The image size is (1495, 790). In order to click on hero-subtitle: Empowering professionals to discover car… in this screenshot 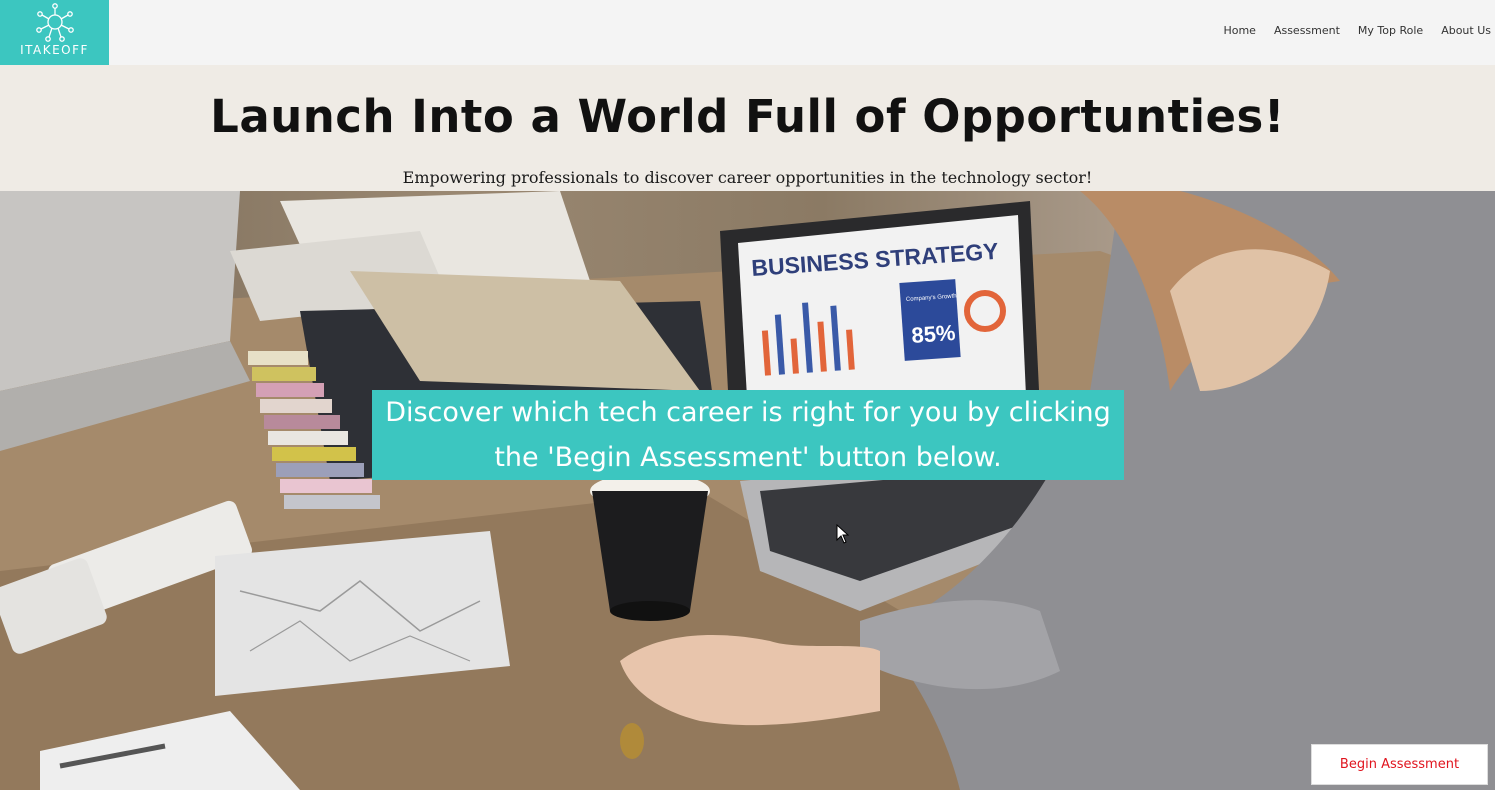, I will do `click(747, 177)`.